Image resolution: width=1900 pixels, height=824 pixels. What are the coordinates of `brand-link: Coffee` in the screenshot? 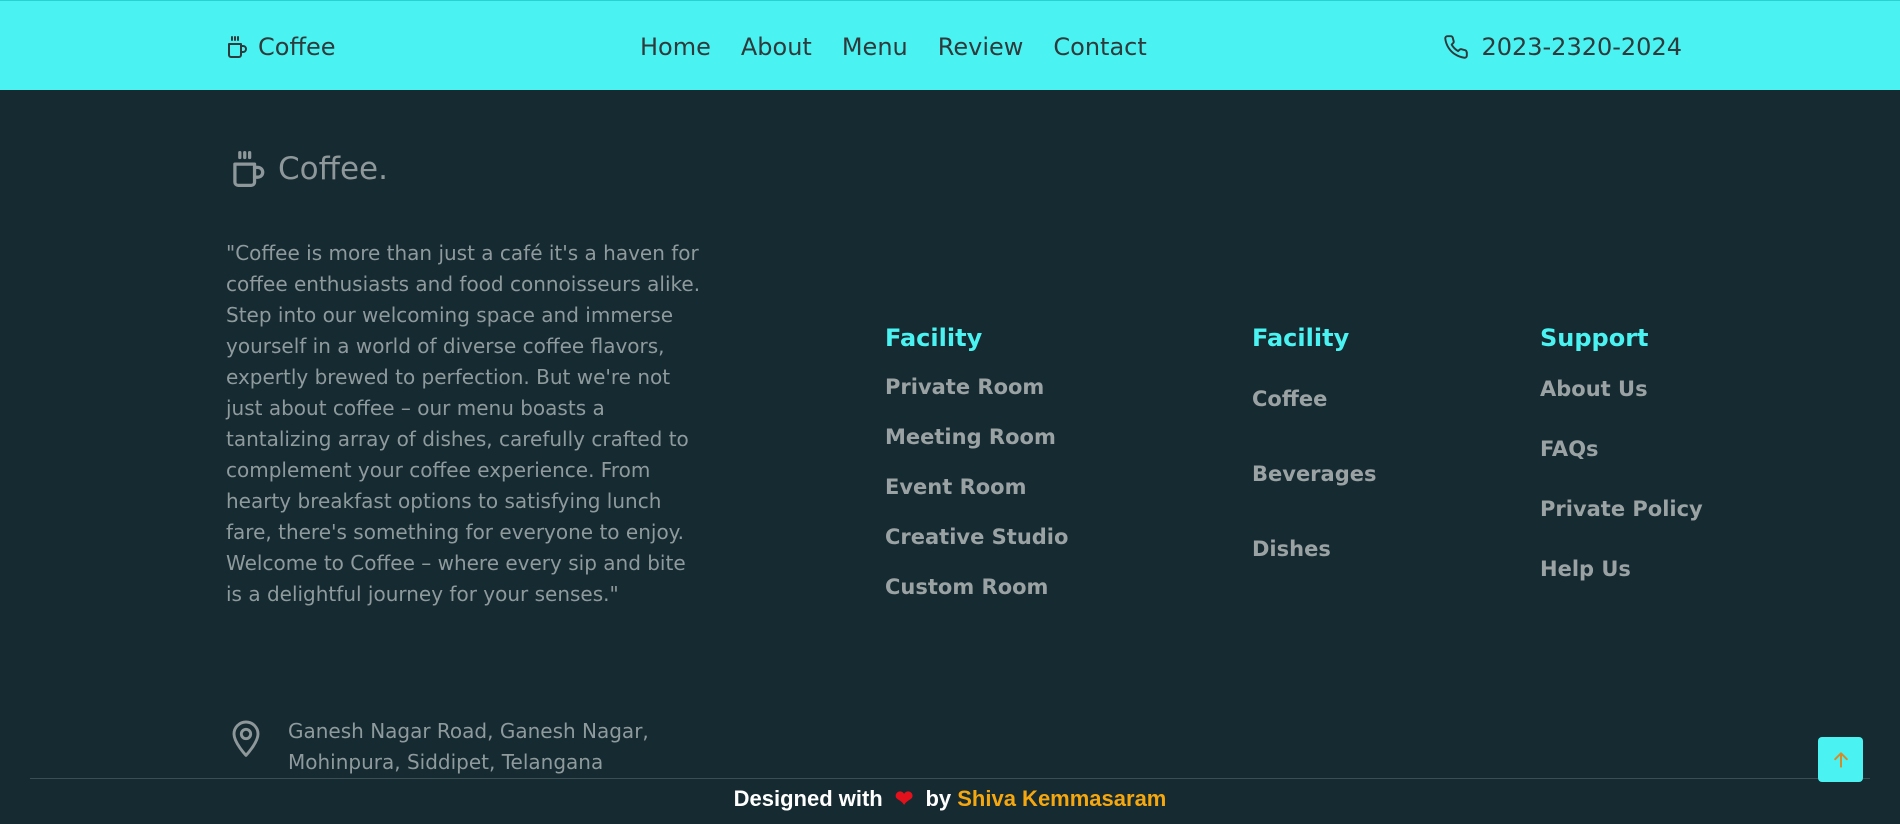 It's located at (281, 47).